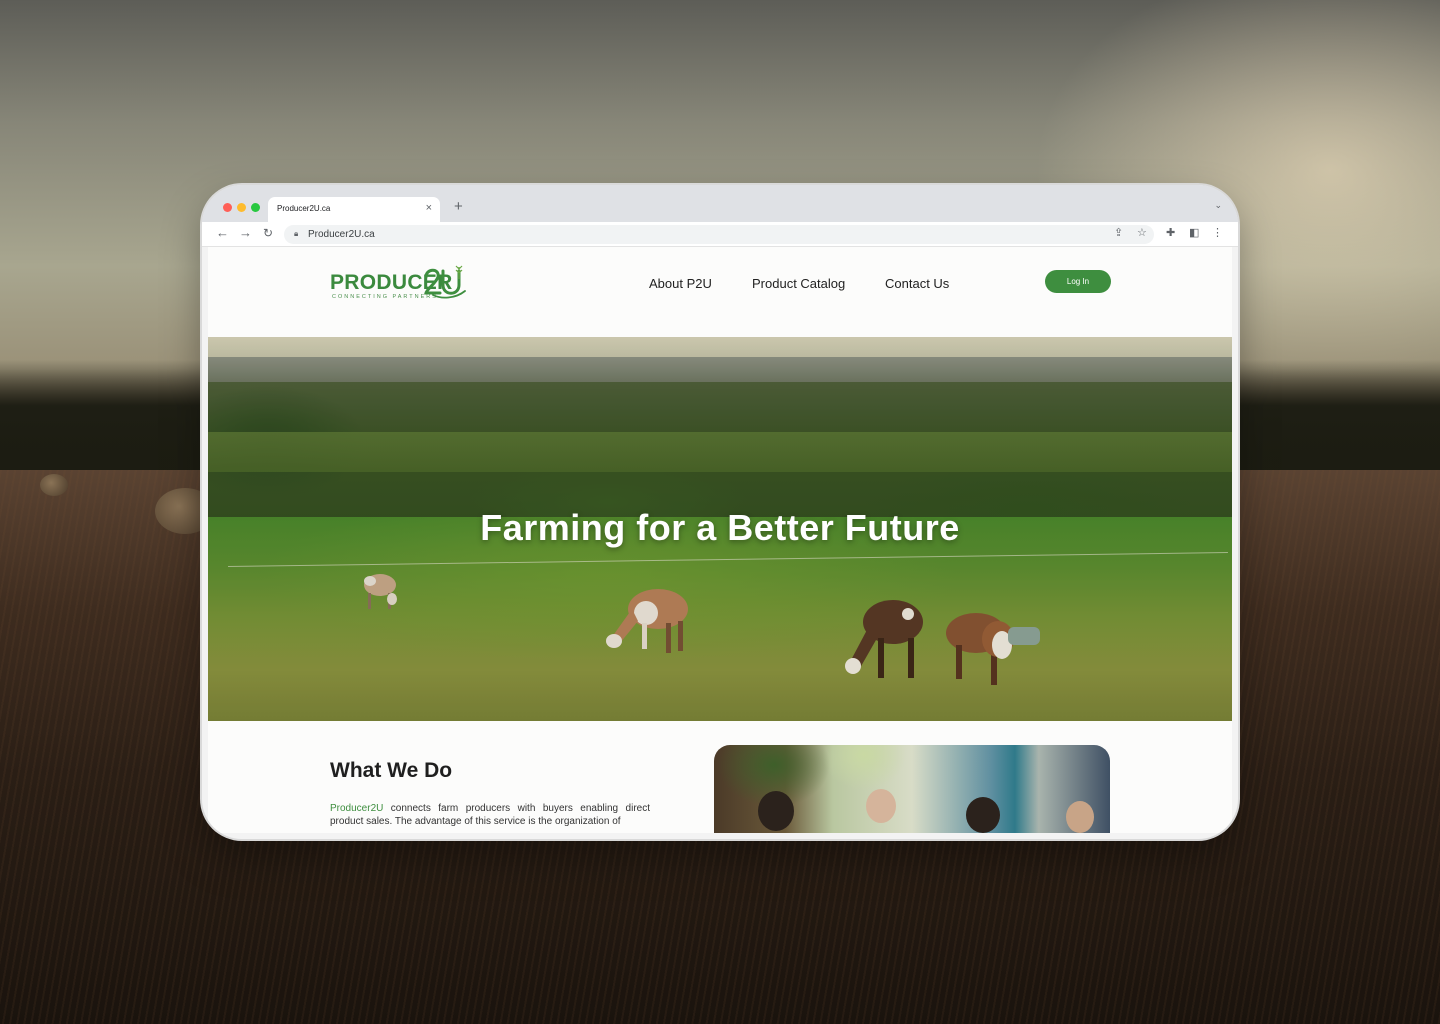 The height and width of the screenshot is (1024, 1440). What do you see at coordinates (1194, 233) in the screenshot?
I see `side-panel-icon: ◧` at bounding box center [1194, 233].